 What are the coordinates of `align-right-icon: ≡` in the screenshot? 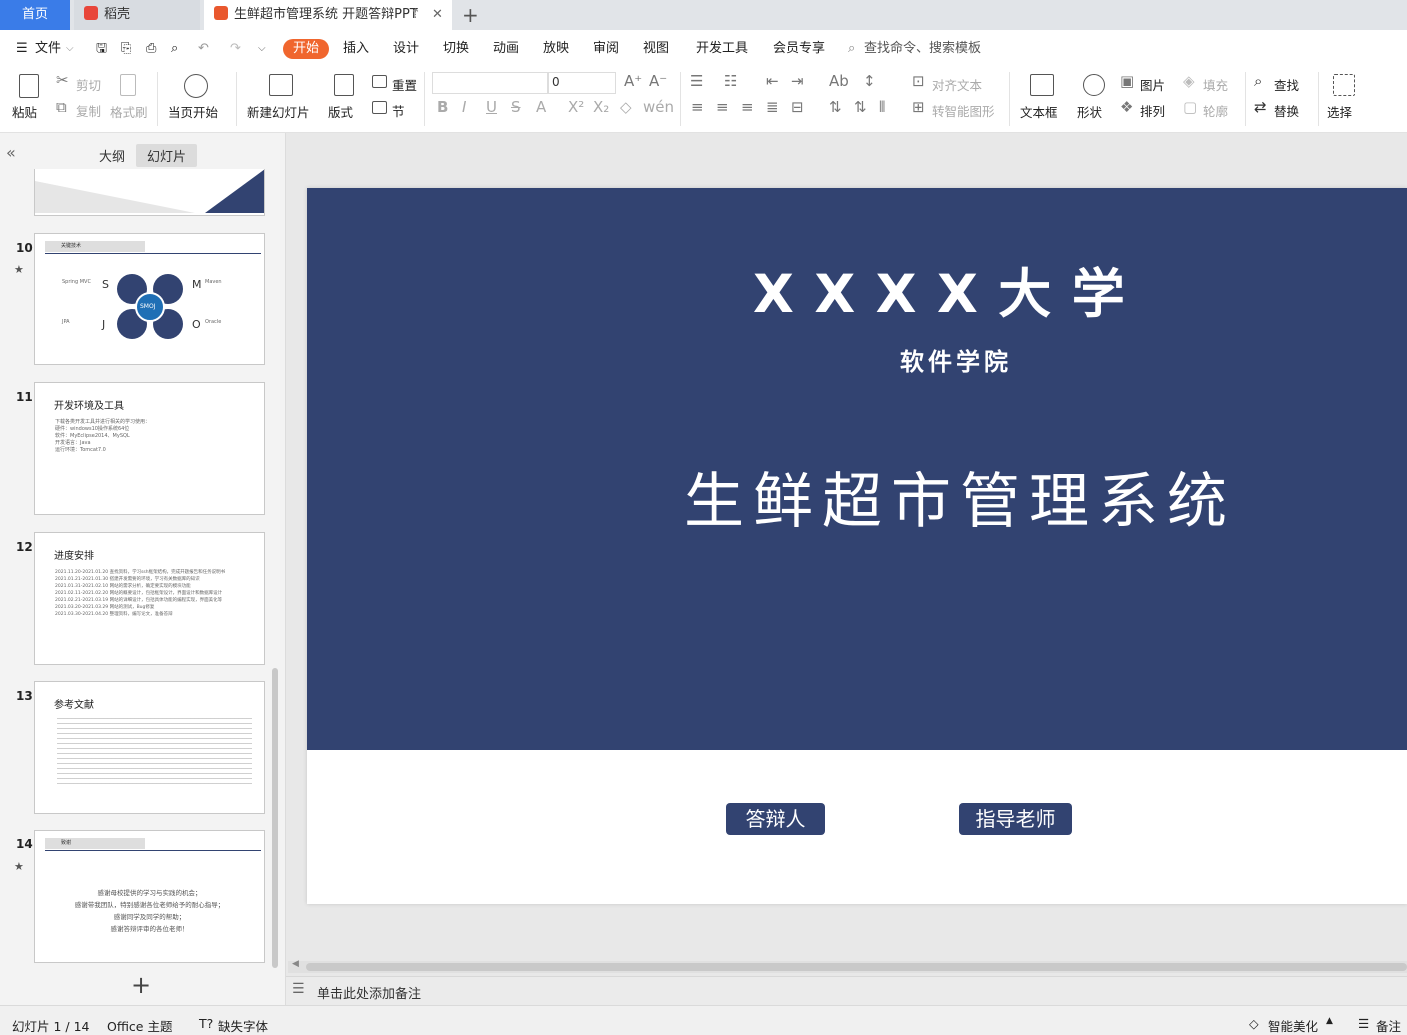 It's located at (747, 107).